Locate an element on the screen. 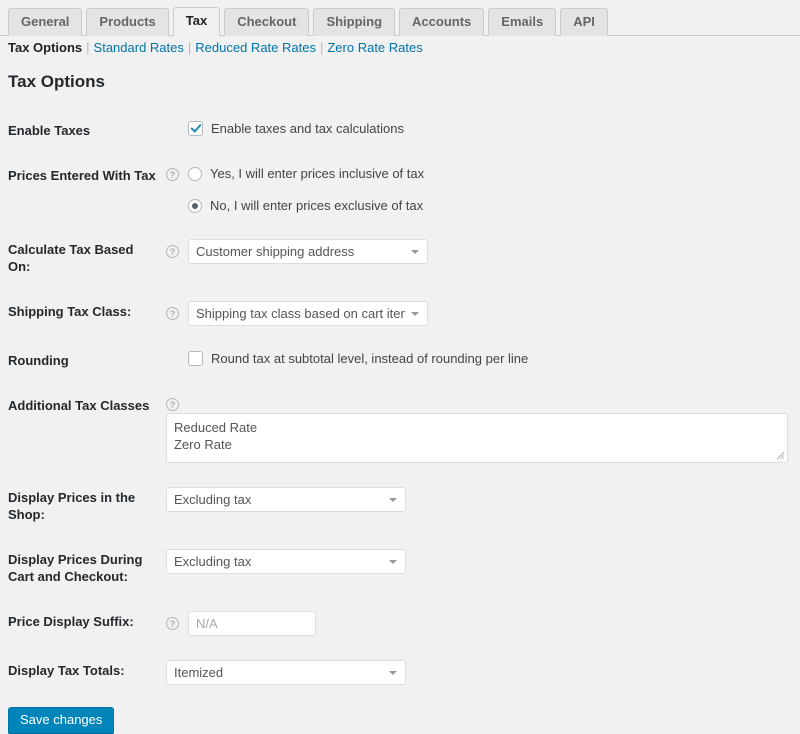 The height and width of the screenshot is (734, 800). calculate-tax-based-on-value: Customer shipping address is located at coordinates (275, 251).